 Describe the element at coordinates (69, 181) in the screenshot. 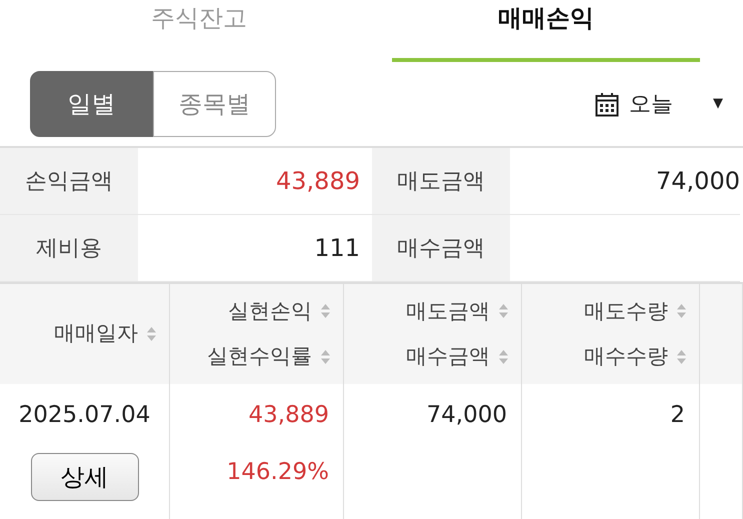

I see `summary-label: 손익금액` at that location.